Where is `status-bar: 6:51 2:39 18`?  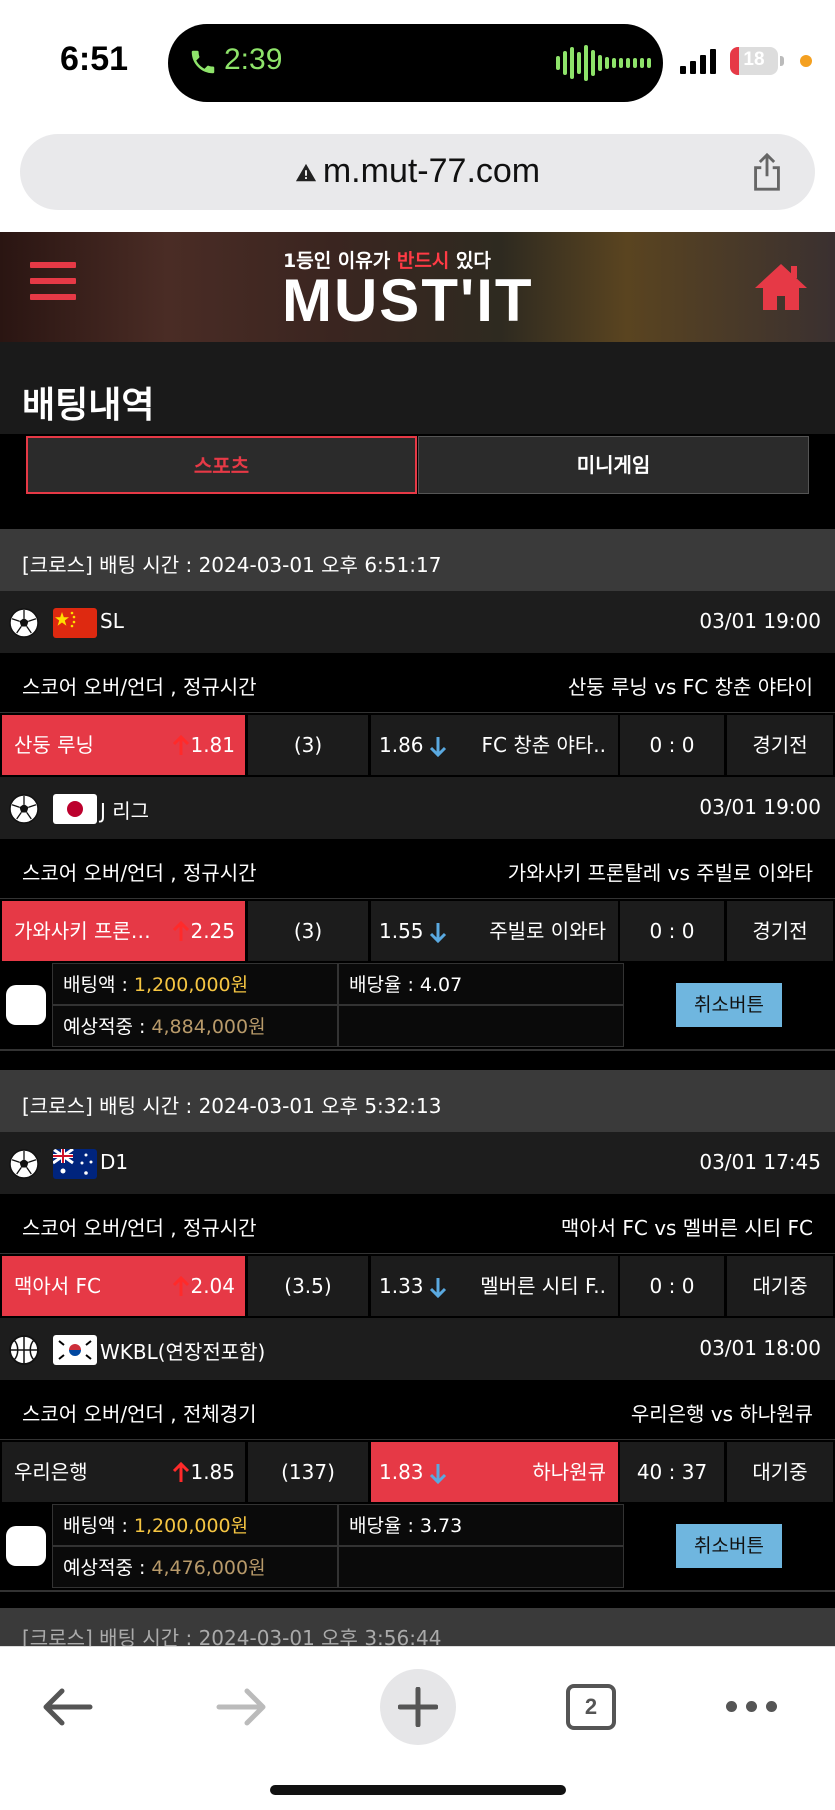 status-bar: 6:51 2:39 18 is located at coordinates (417, 62).